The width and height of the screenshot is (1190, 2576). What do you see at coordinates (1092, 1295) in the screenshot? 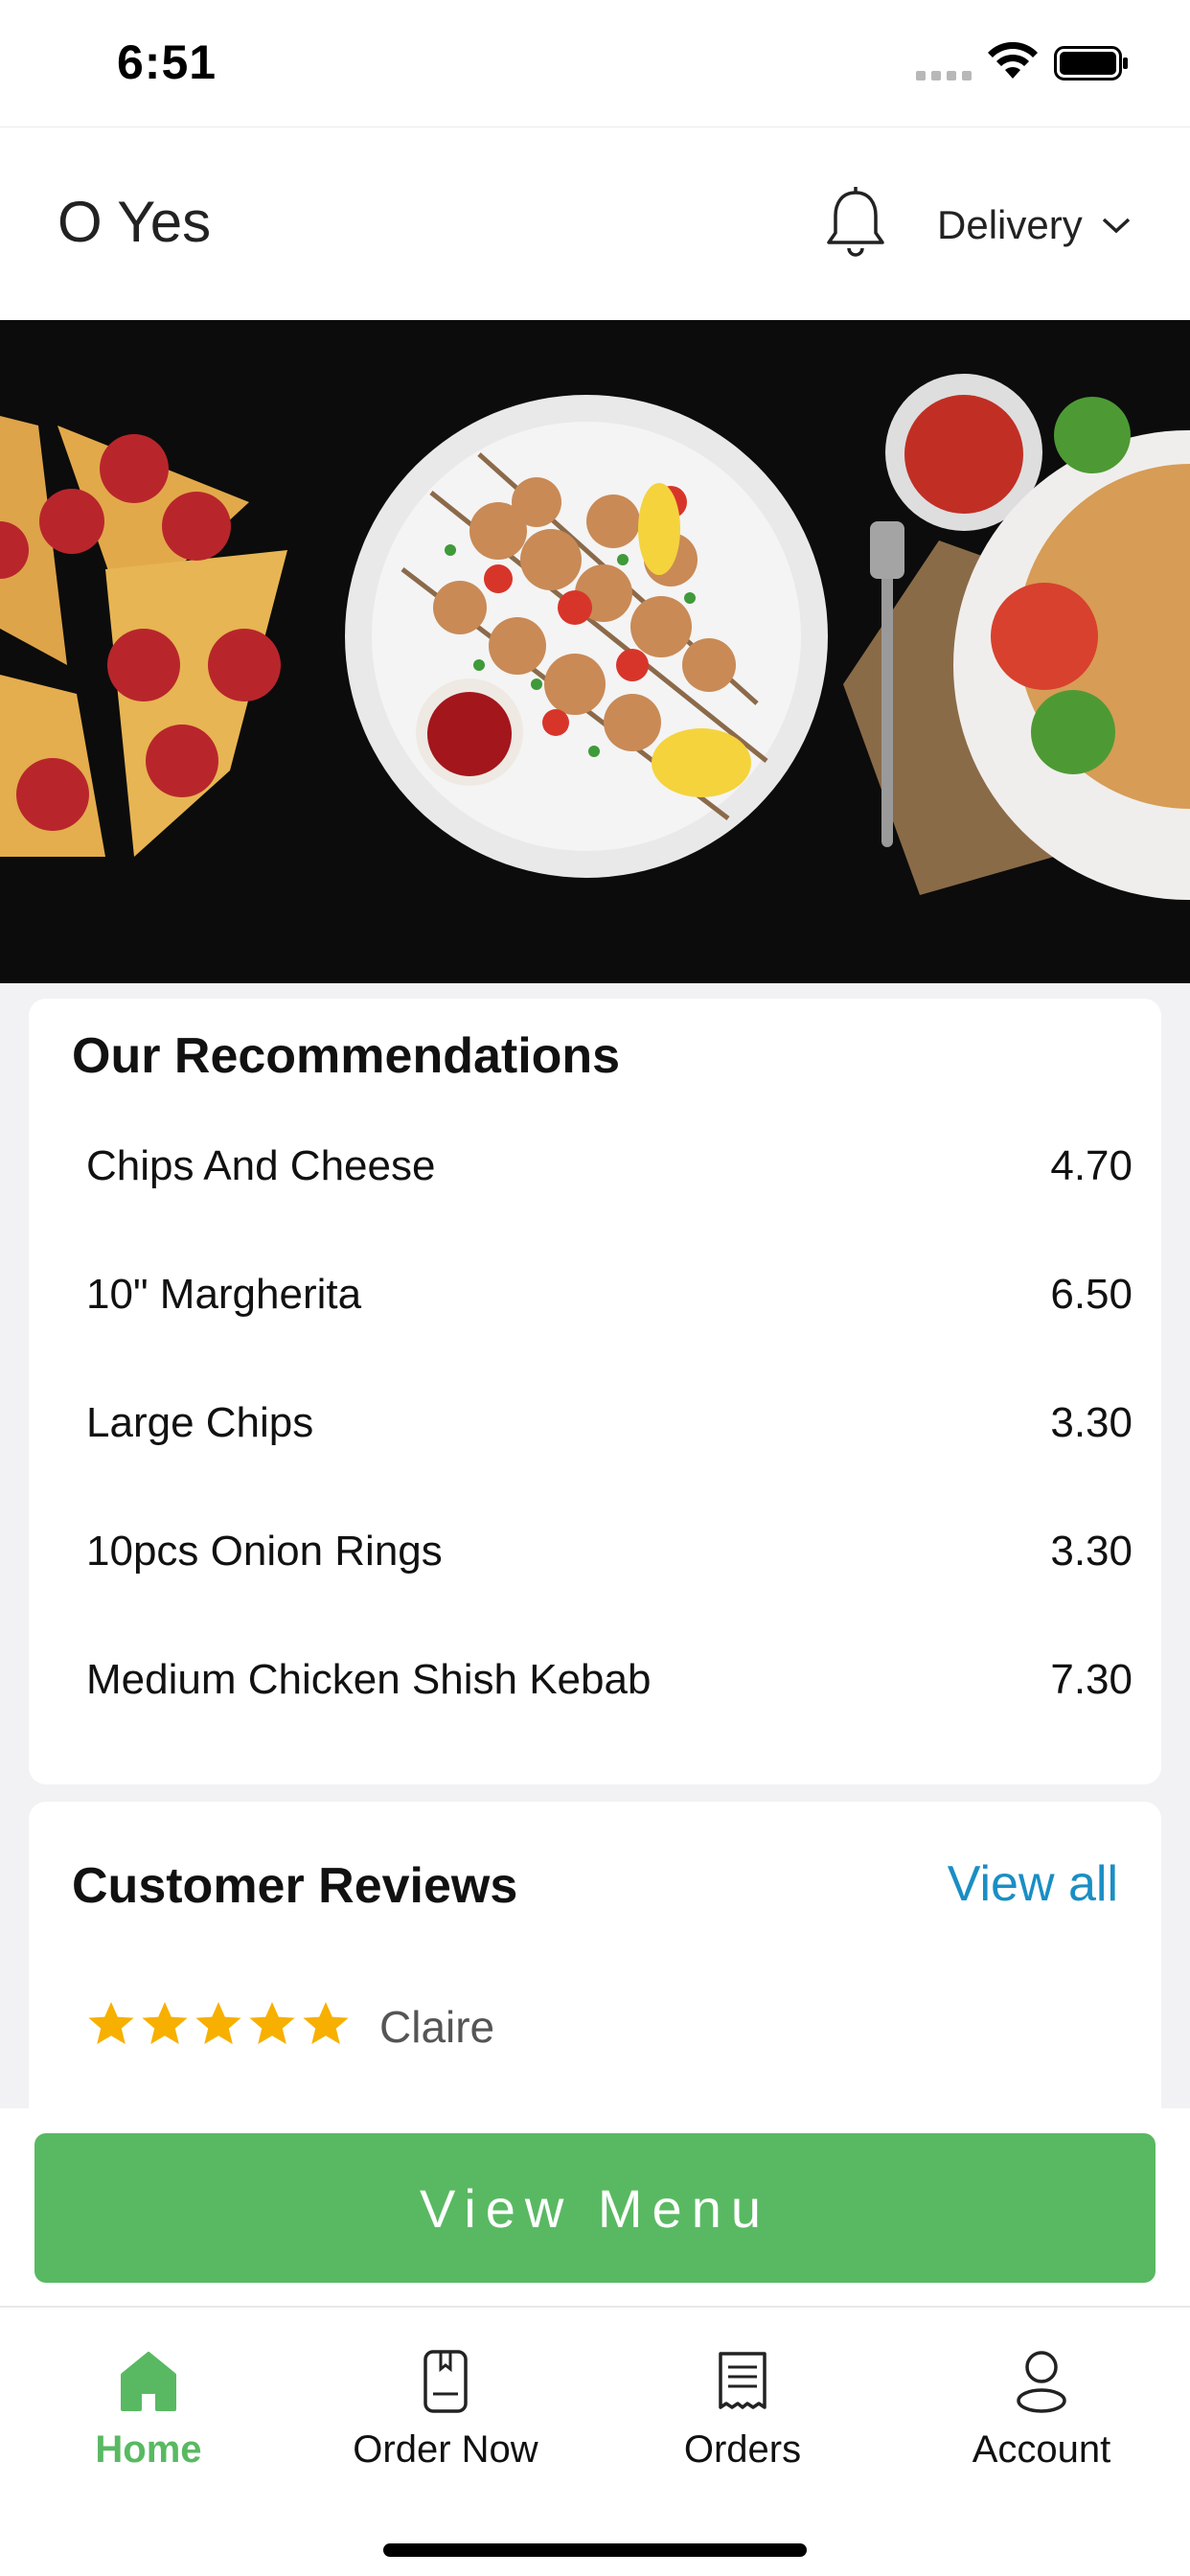
I see `recommendation-price: 6.50` at bounding box center [1092, 1295].